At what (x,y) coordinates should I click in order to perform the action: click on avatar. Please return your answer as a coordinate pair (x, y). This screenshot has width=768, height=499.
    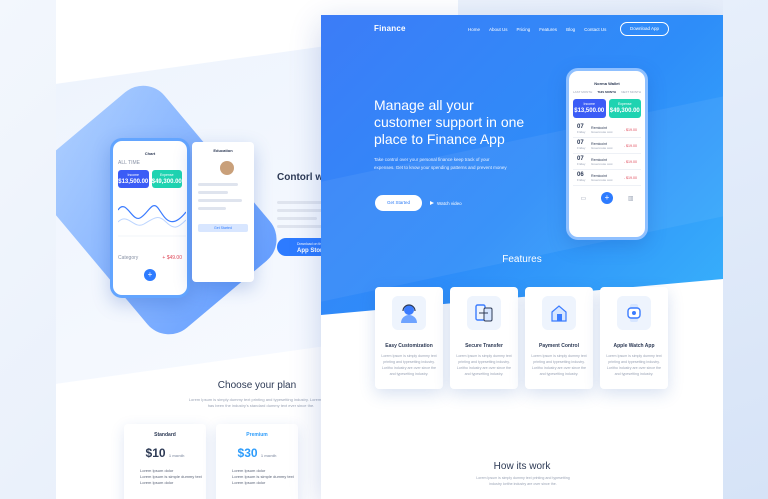
    Looking at the image, I should click on (227, 168).